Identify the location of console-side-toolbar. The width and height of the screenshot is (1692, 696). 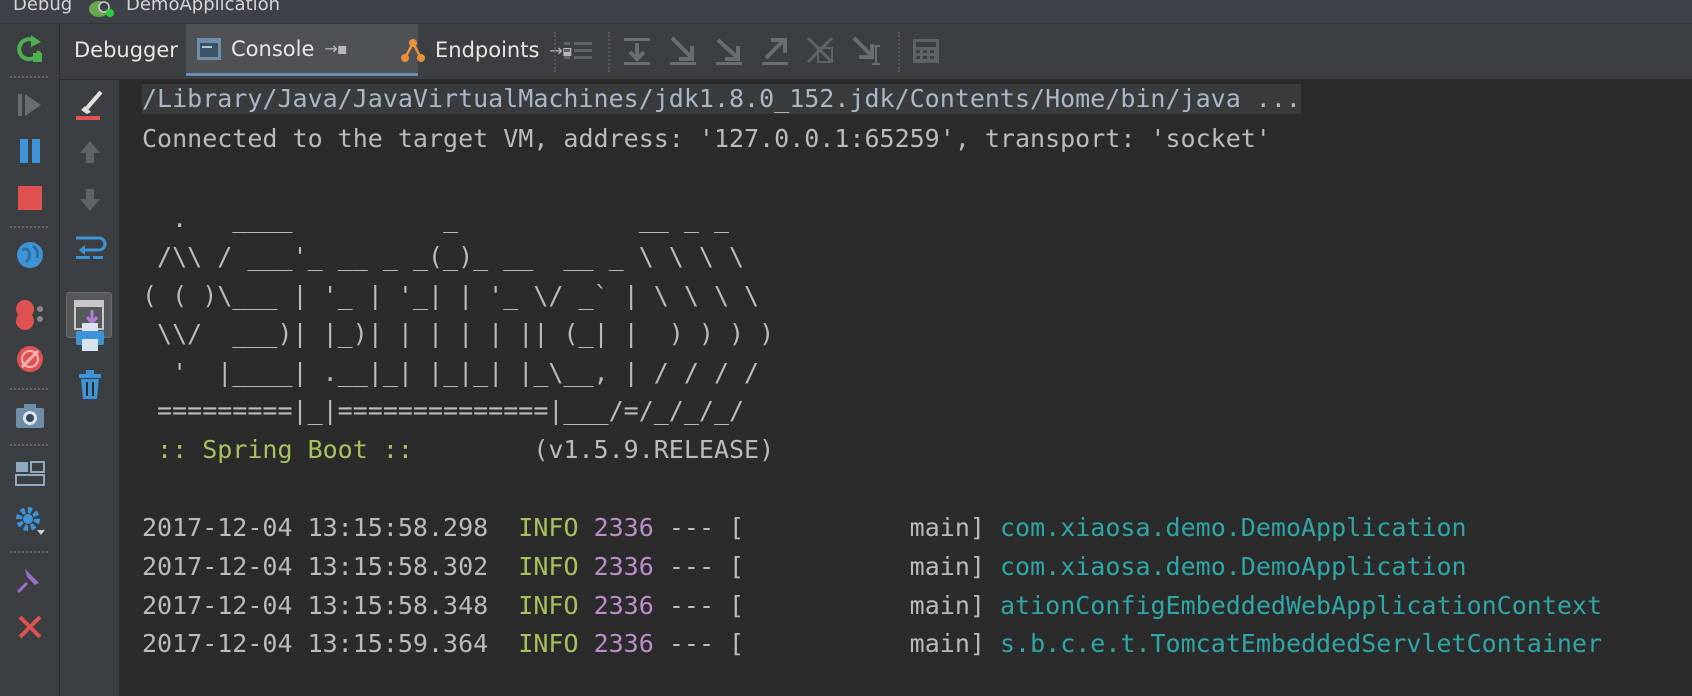
(90, 388).